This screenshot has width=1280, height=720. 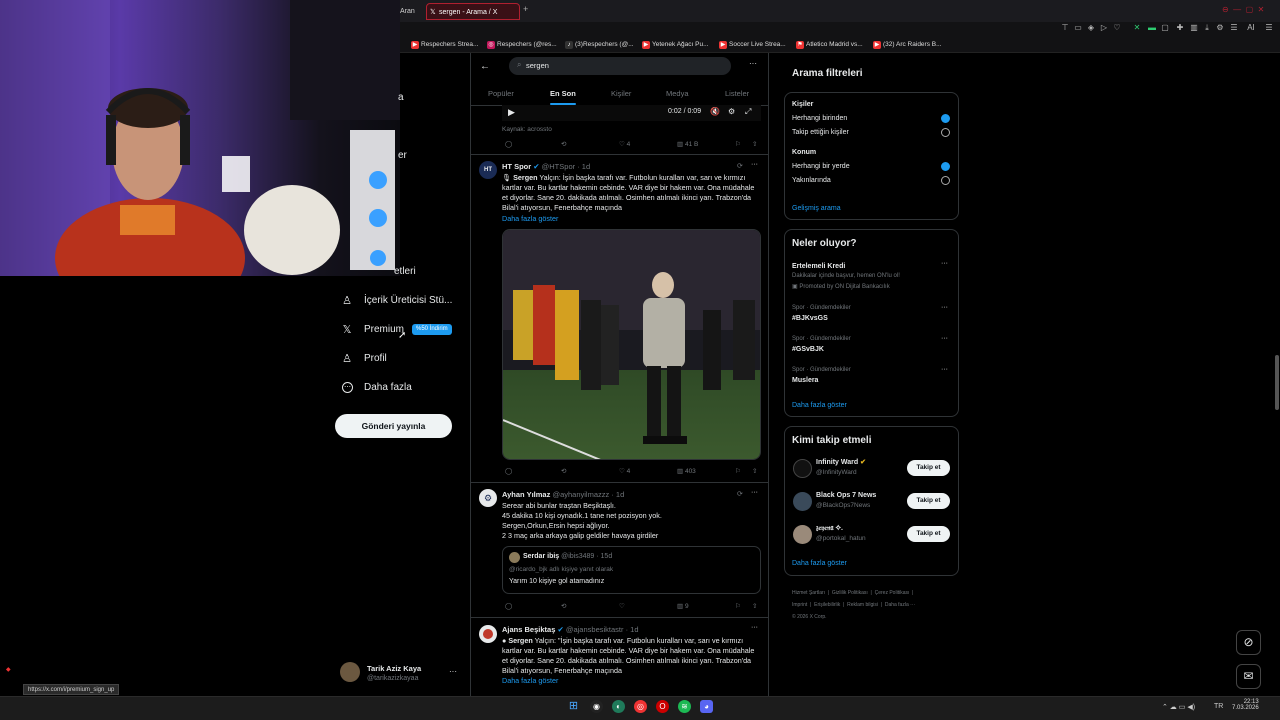 What do you see at coordinates (1194, 28) in the screenshot?
I see `sidebar-icon: ▥` at bounding box center [1194, 28].